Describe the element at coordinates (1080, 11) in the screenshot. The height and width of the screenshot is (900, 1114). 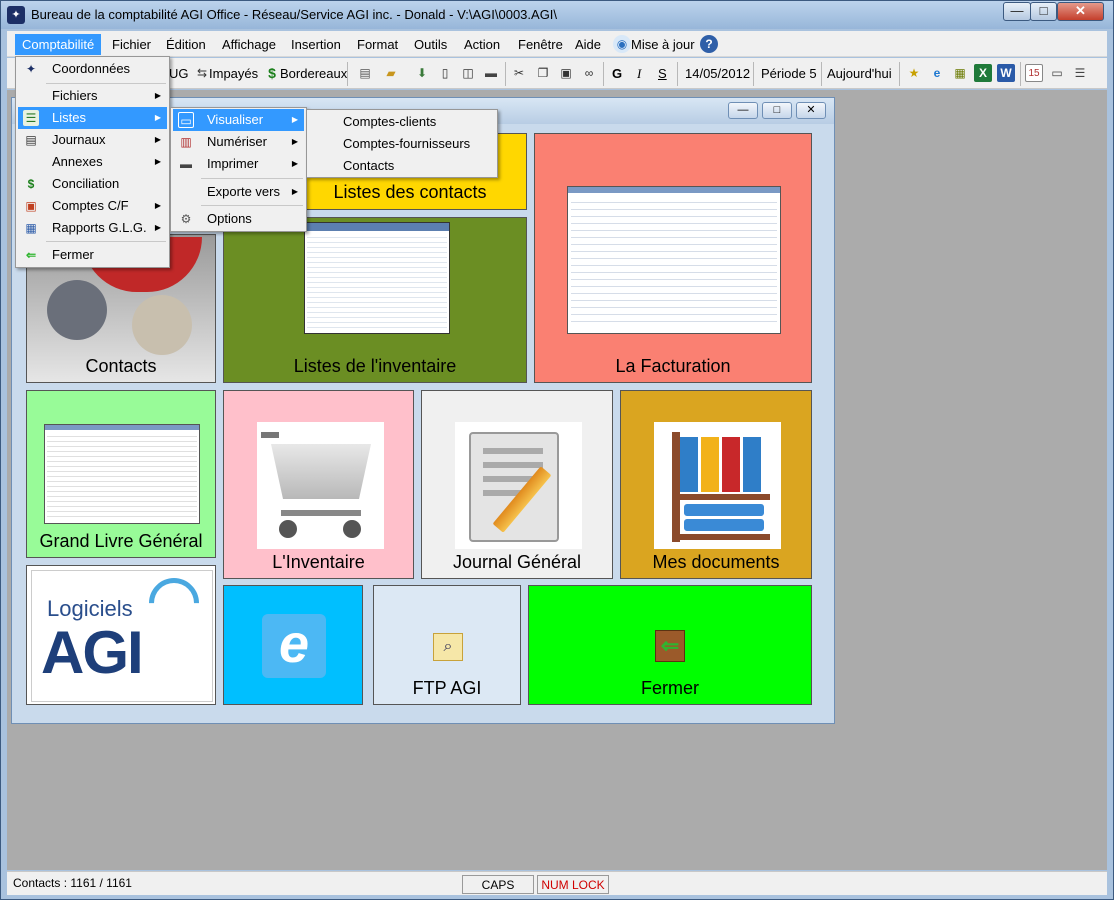
I see `close-button: ✕` at that location.